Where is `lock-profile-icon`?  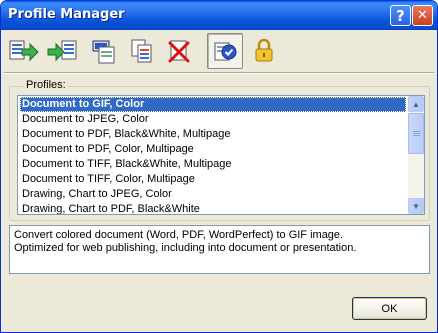 lock-profile-icon is located at coordinates (264, 50).